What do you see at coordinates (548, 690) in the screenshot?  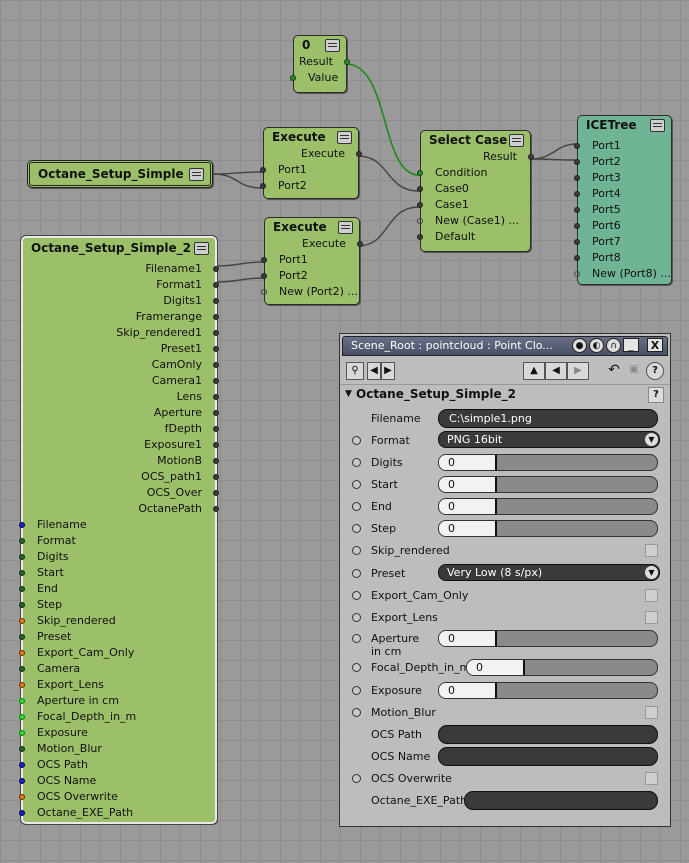 I see `exposure-slider: 0` at bounding box center [548, 690].